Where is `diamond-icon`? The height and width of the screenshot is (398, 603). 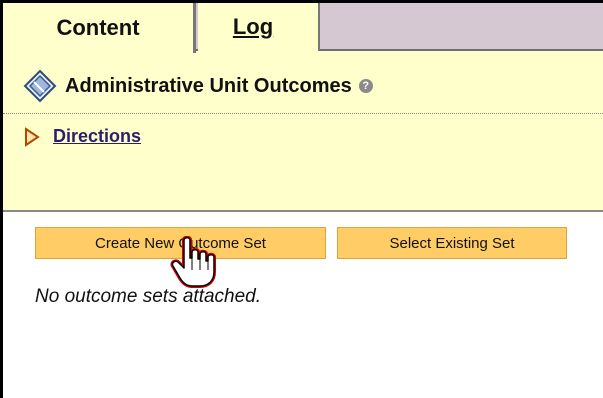 diamond-icon is located at coordinates (40, 86).